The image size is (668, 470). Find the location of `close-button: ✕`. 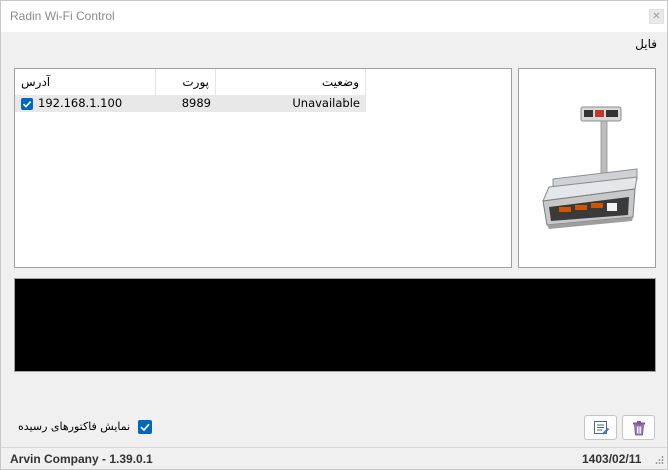

close-button: ✕ is located at coordinates (656, 16).